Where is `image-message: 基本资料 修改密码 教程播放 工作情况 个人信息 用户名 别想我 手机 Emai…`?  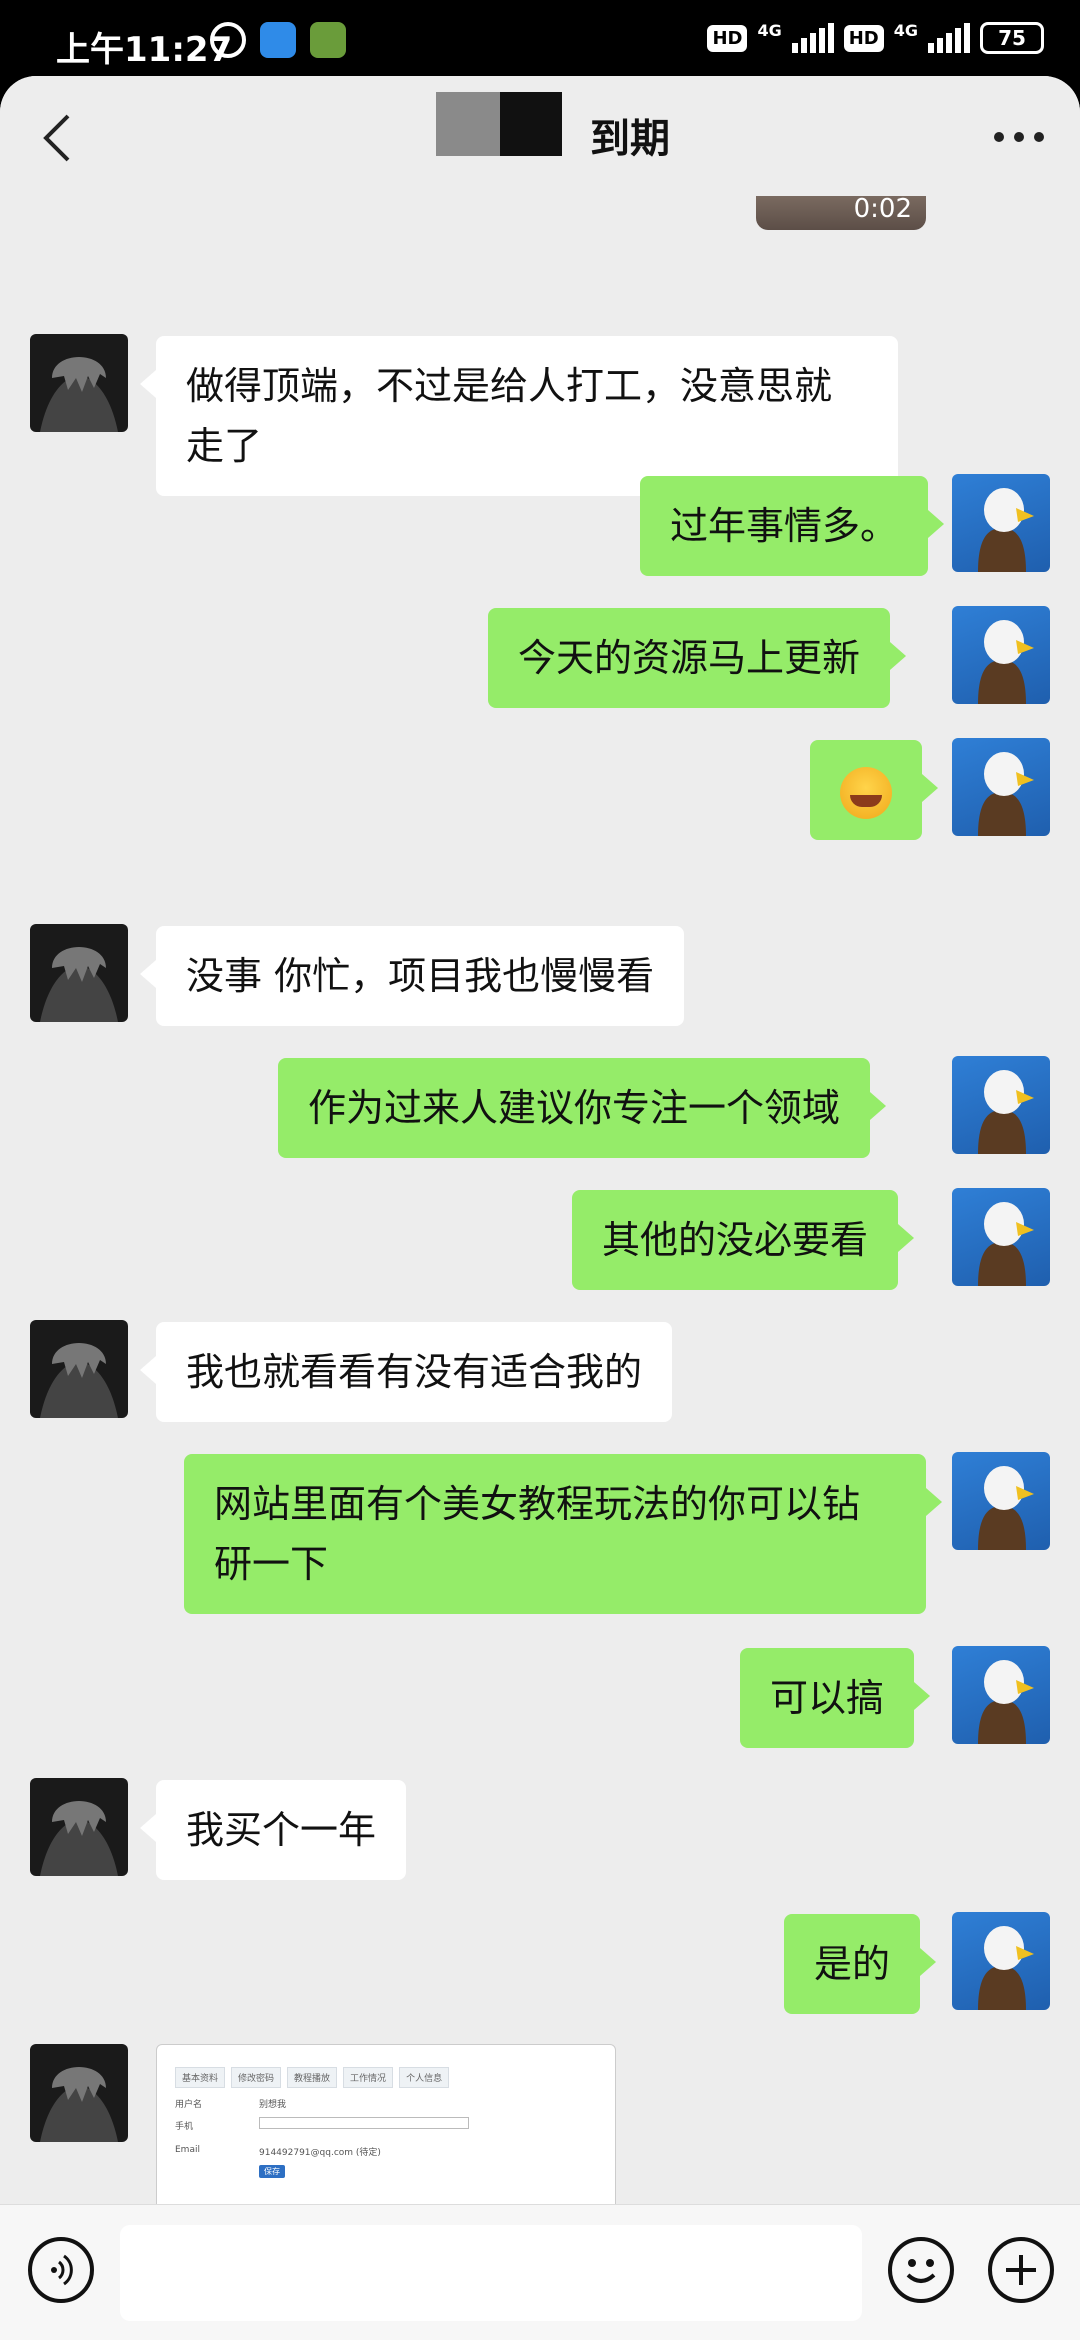
image-message: 基本资料 修改密码 教程播放 工作情况 个人信息 用户名 别想我 手机 Emai… is located at coordinates (386, 2124).